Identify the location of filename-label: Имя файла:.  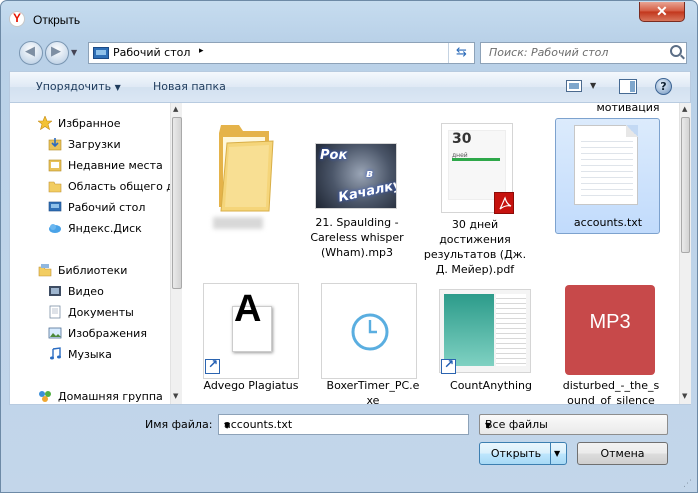
(179, 424).